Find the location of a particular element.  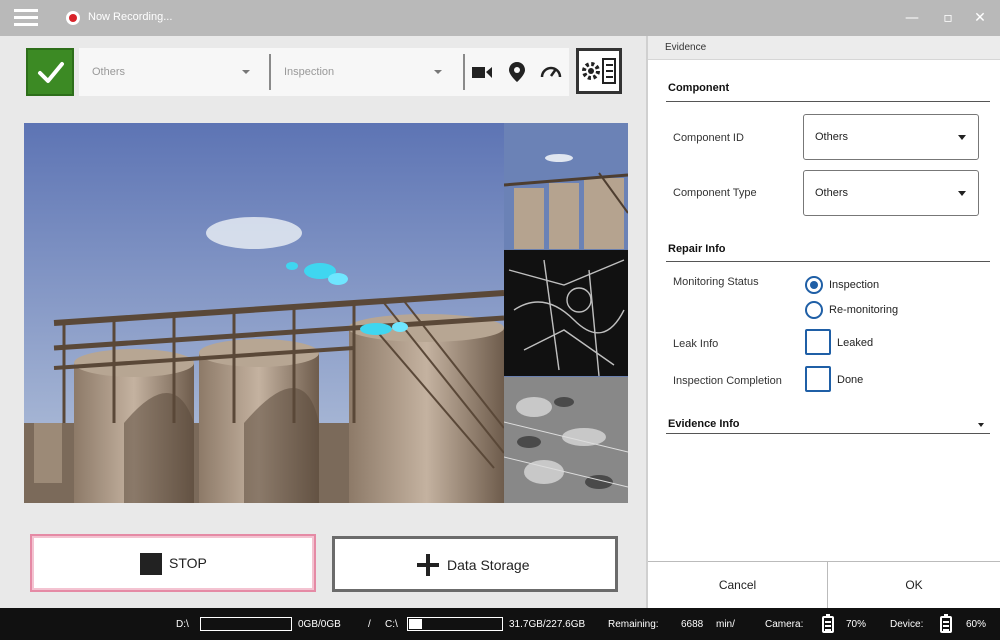

repair-section-title: Repair Info is located at coordinates (697, 249).